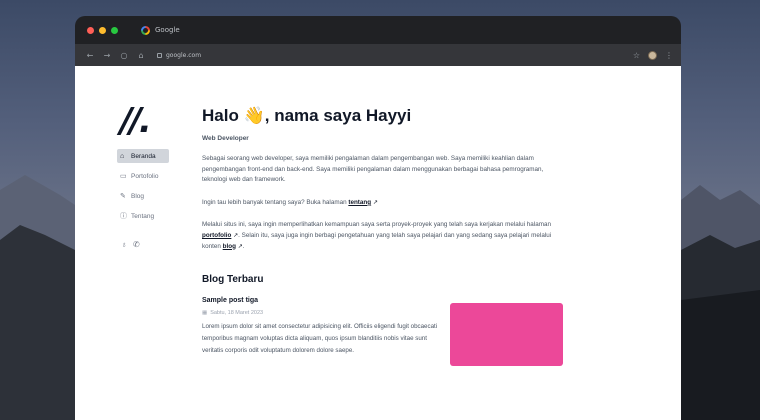 The height and width of the screenshot is (420, 760). I want to click on pencil-icon: ✎, so click(123, 196).